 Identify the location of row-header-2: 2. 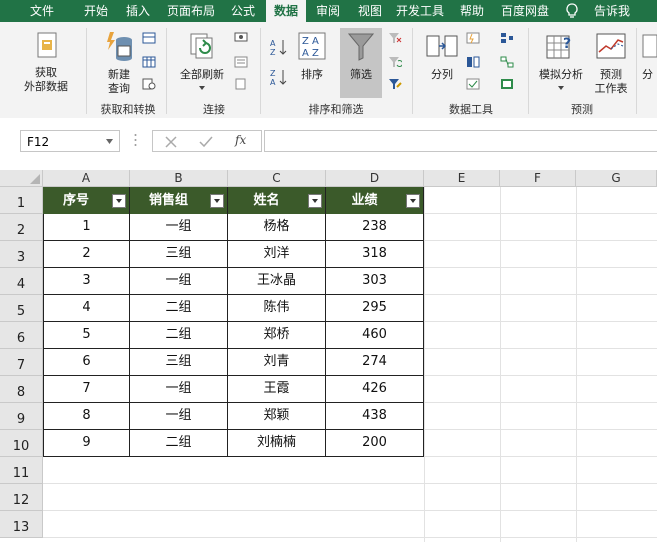
(21, 227).